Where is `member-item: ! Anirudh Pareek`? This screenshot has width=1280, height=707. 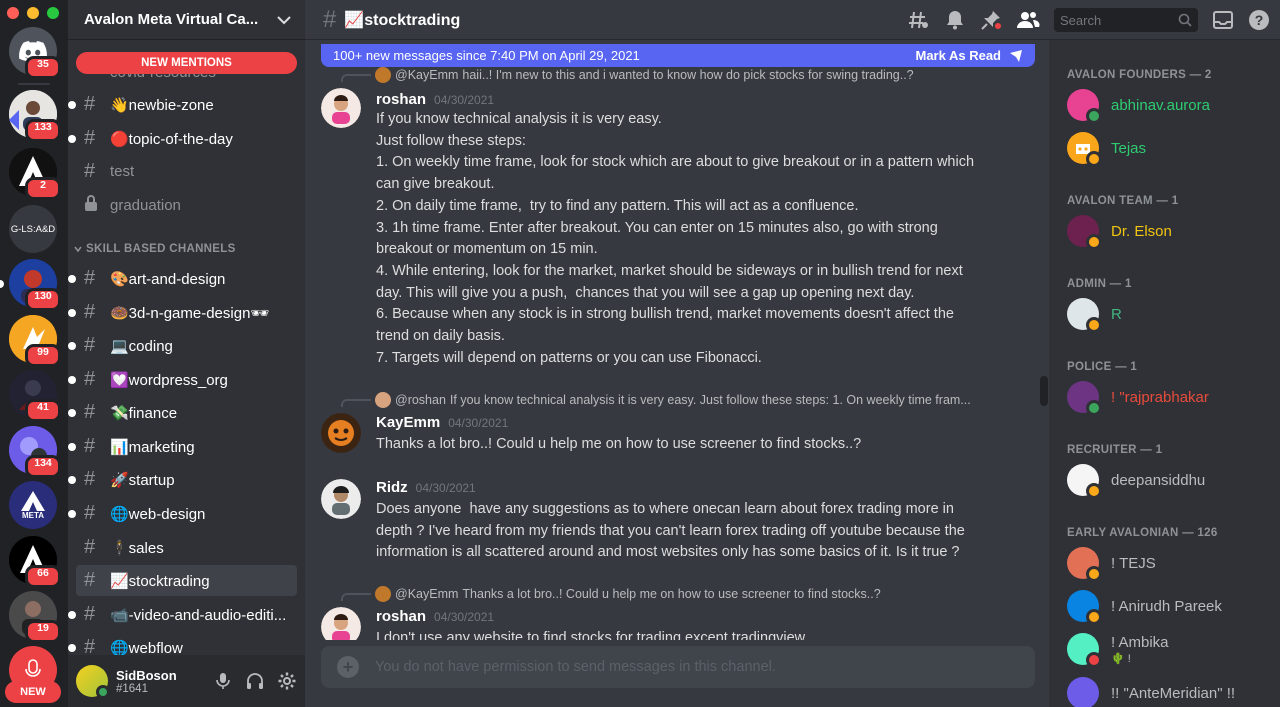 member-item: ! Anirudh Pareek is located at coordinates (1144, 607).